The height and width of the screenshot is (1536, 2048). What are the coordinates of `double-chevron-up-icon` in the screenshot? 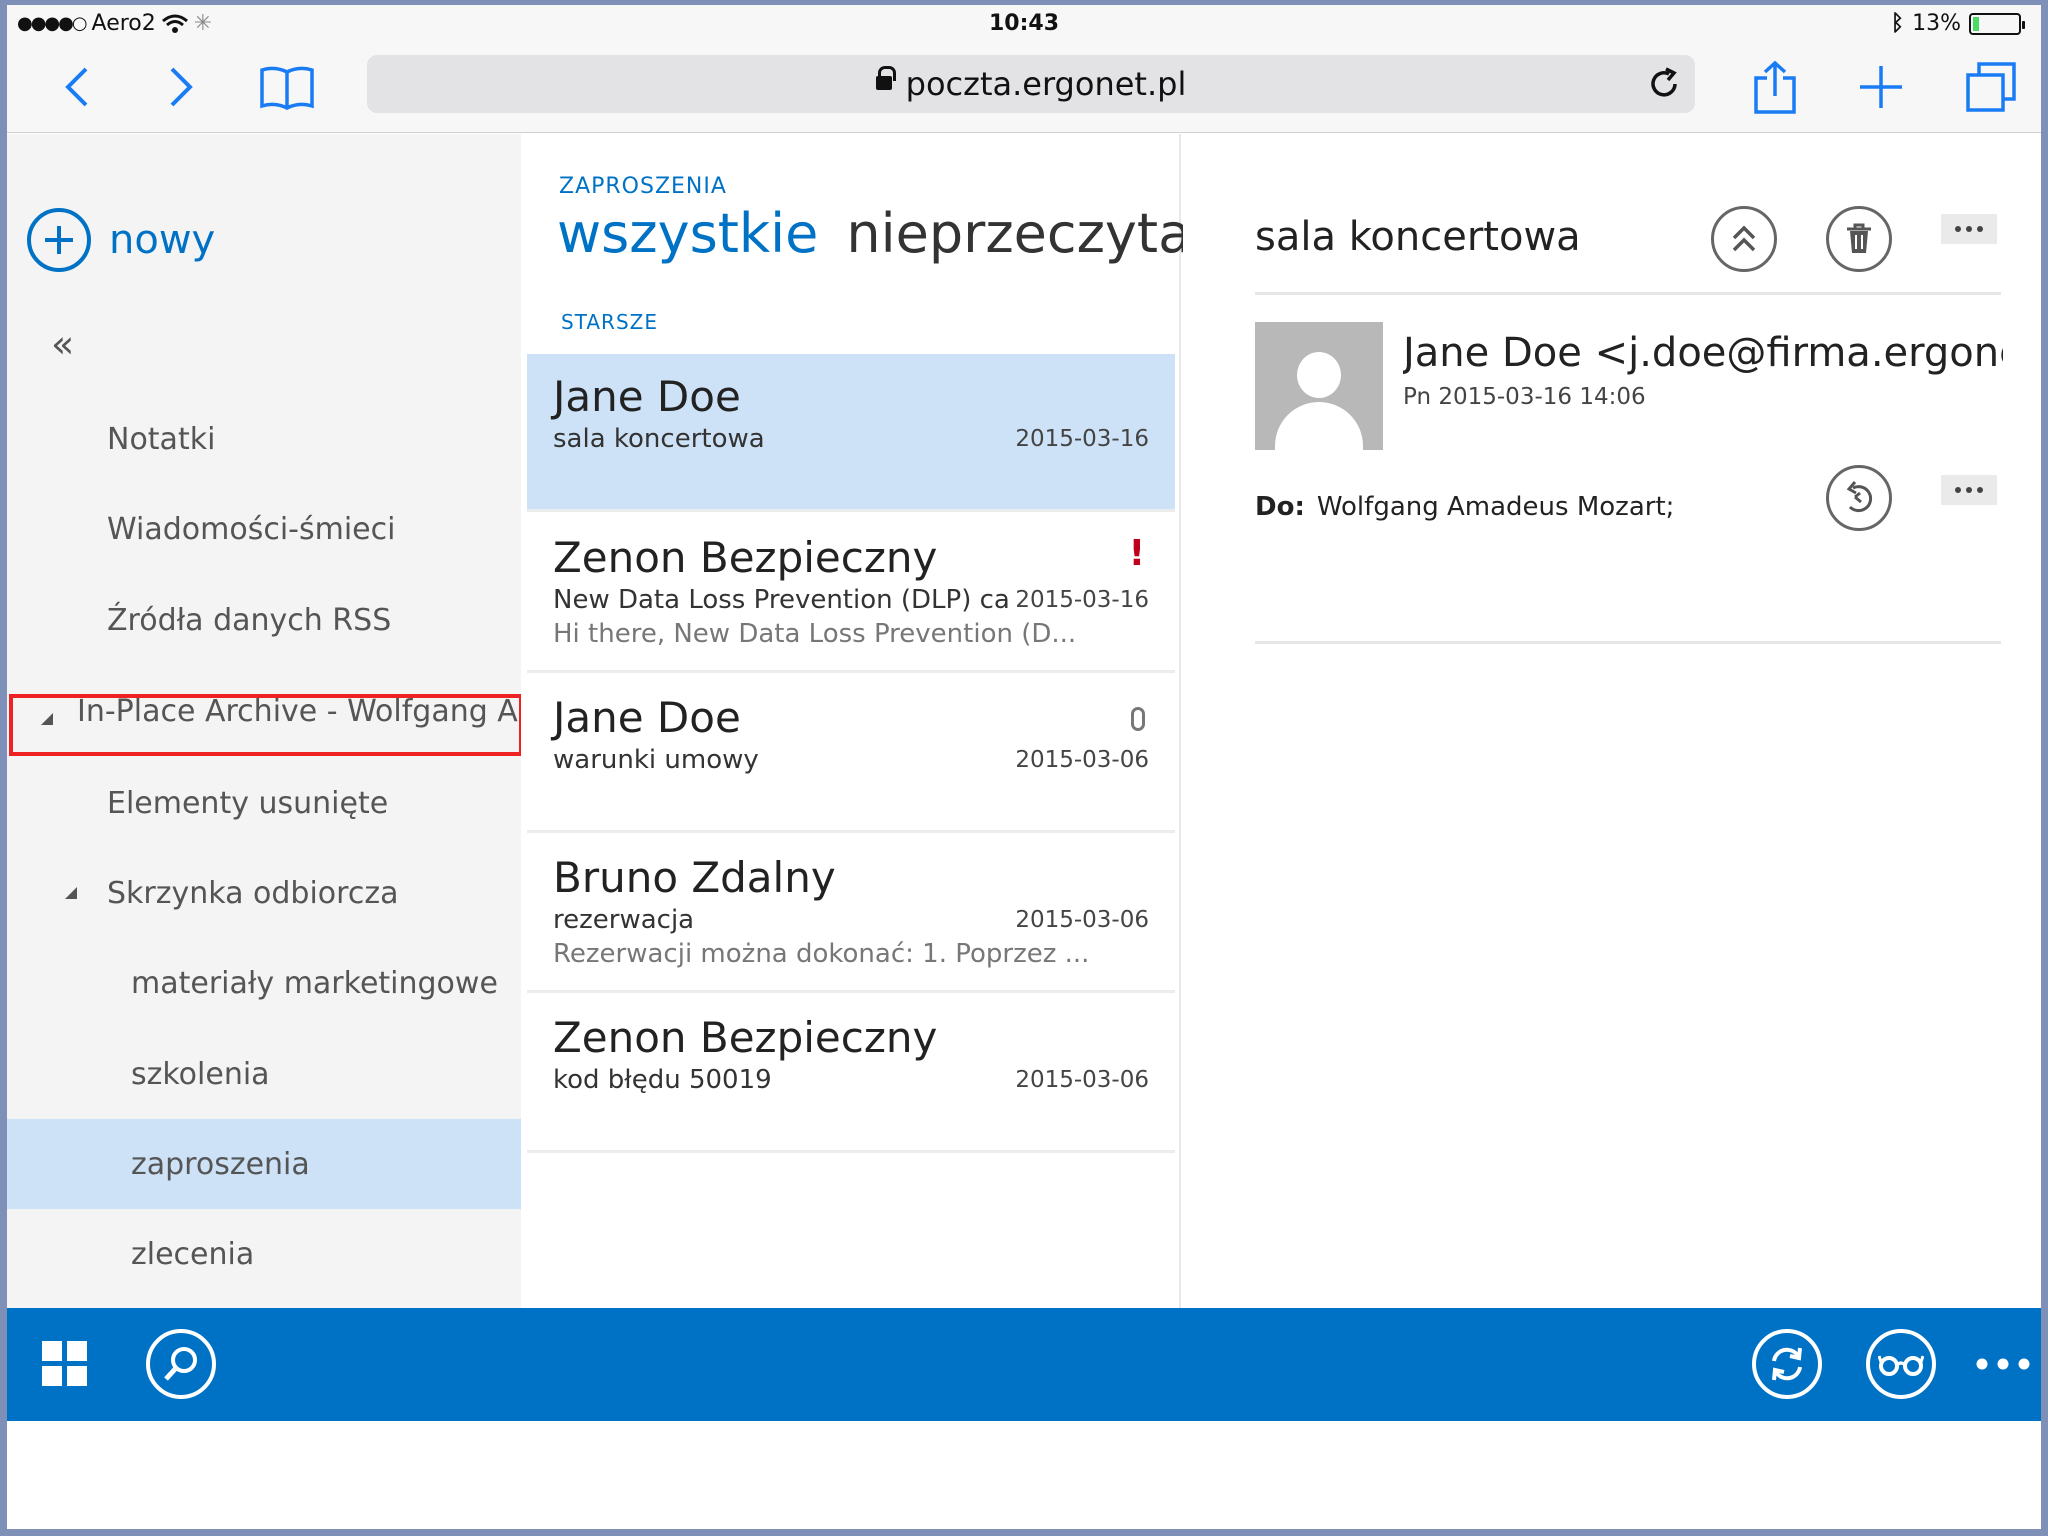 It's located at (1744, 238).